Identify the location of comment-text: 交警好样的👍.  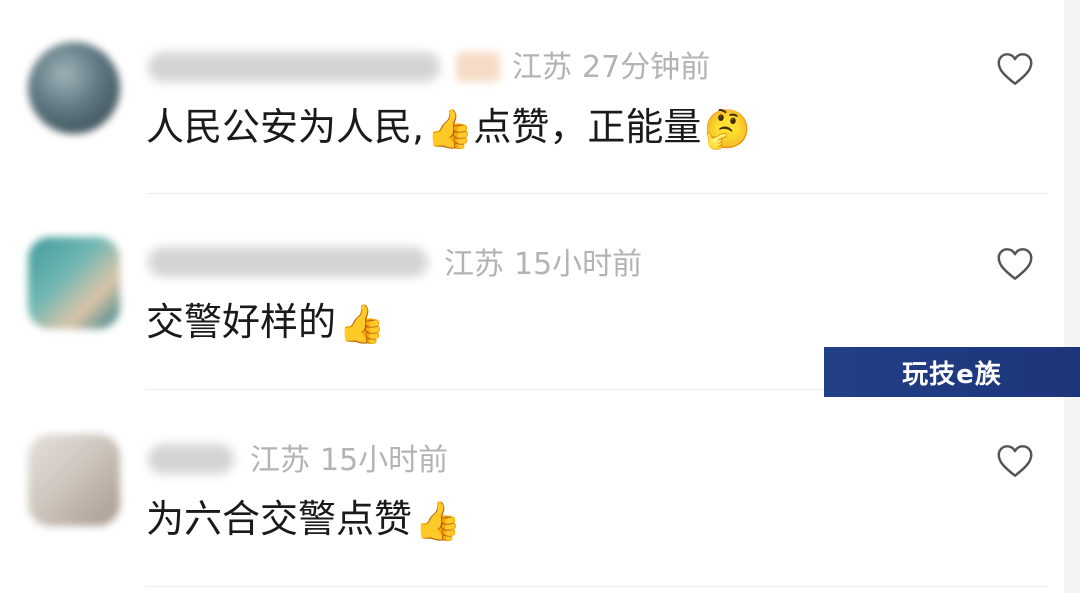
(265, 323).